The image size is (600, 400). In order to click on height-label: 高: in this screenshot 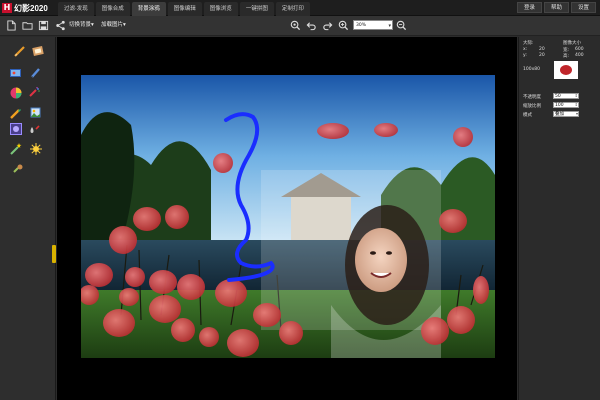, I will do `click(566, 56)`.